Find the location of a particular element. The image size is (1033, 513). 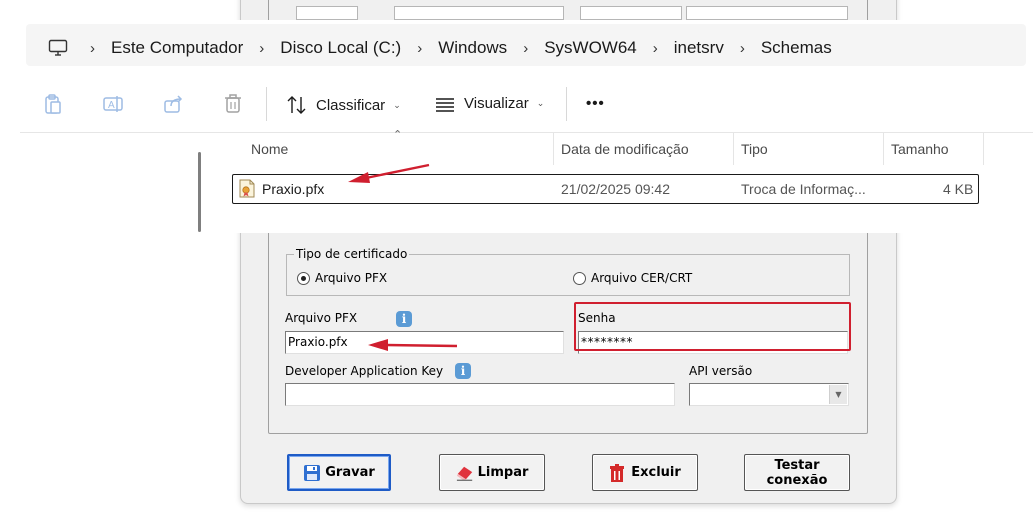

clear-label: Limpar is located at coordinates (503, 472).